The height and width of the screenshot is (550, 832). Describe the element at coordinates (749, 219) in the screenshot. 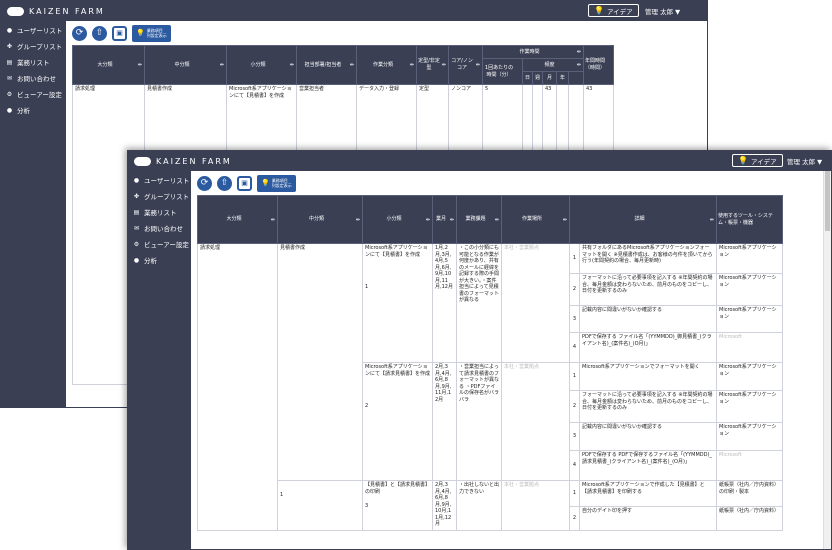

I see `col-header-tools: 使用するツール・システム・帳票・機器` at that location.